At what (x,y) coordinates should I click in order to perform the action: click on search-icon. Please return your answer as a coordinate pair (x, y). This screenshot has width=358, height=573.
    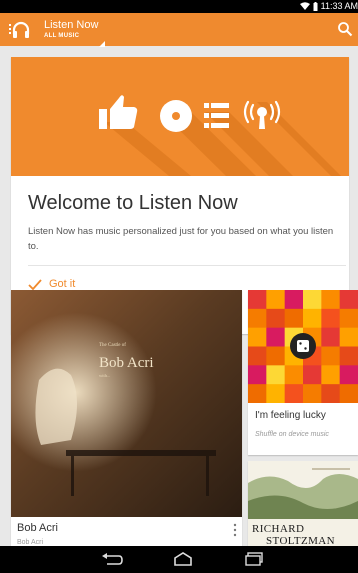
    Looking at the image, I should click on (345, 29).